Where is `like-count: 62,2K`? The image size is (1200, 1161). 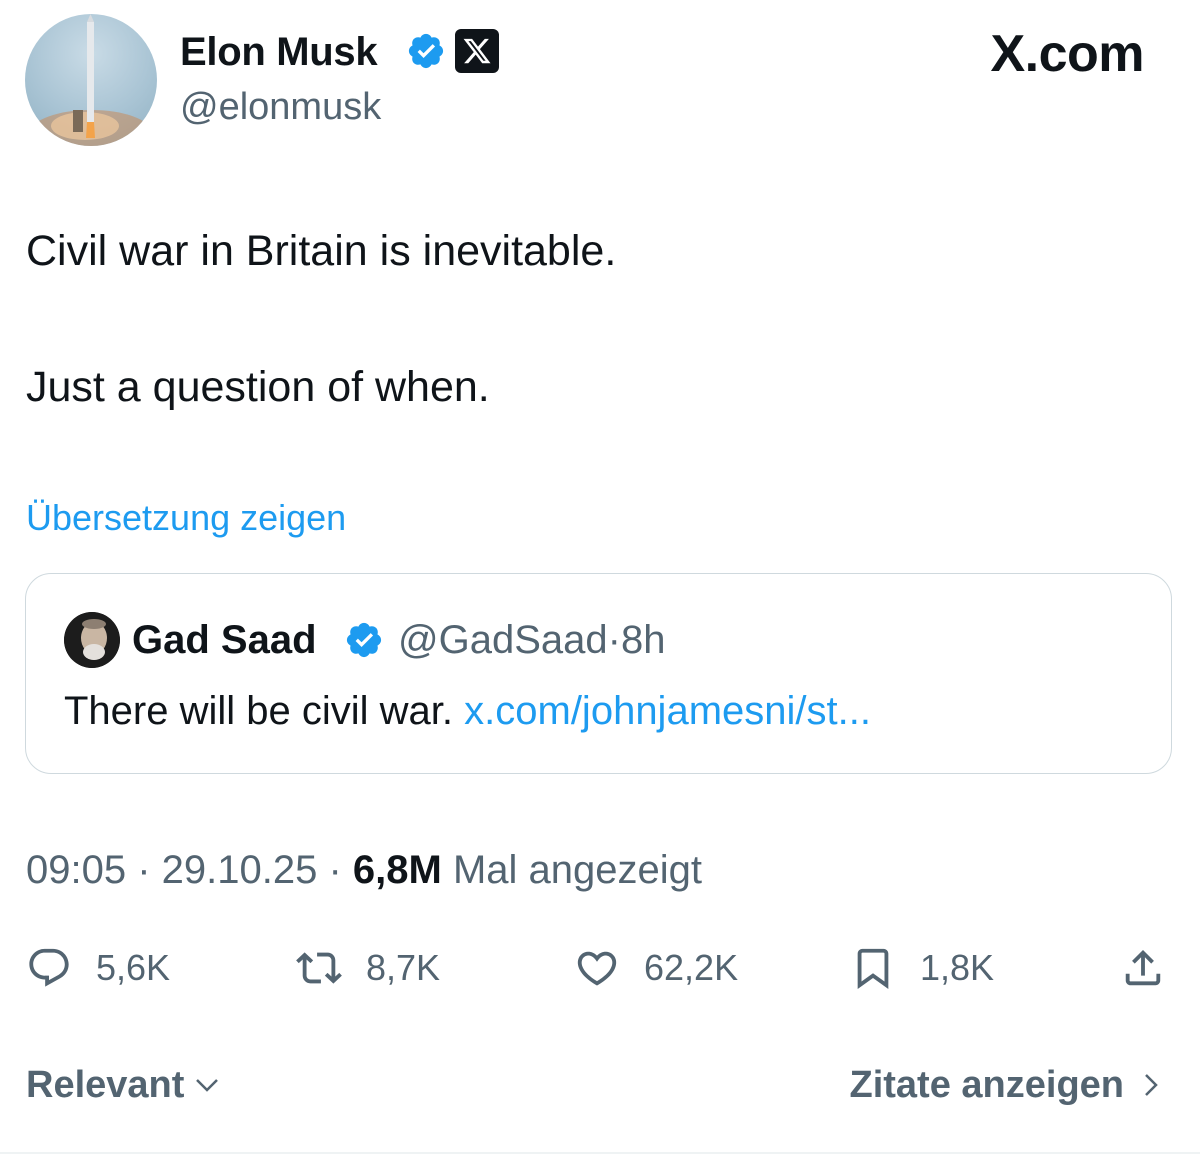 like-count: 62,2K is located at coordinates (691, 967).